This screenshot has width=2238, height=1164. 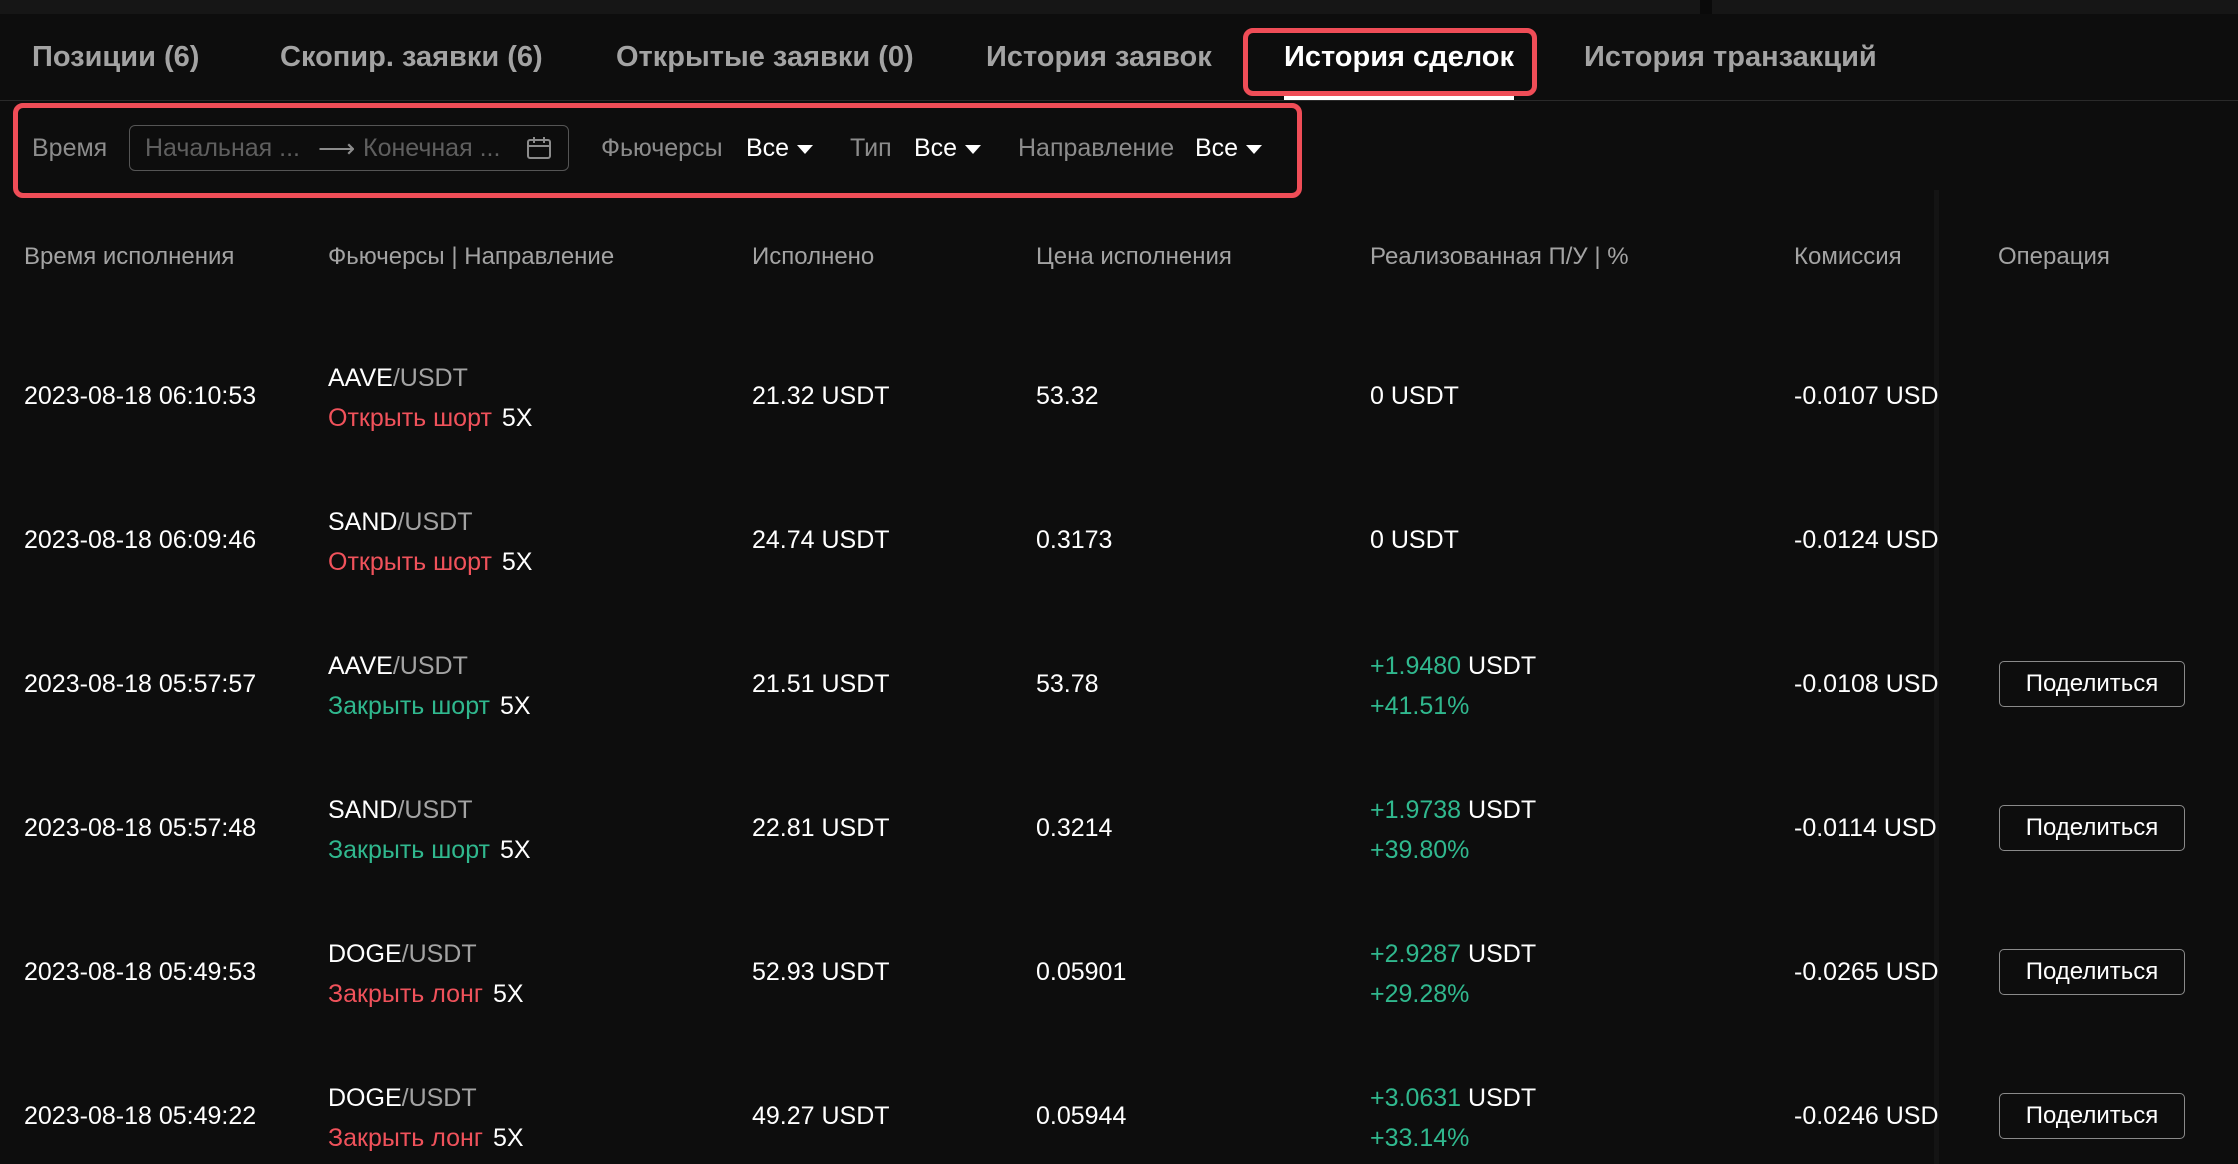 What do you see at coordinates (813, 256) in the screenshot?
I see `column-header-filled: Исполнено` at bounding box center [813, 256].